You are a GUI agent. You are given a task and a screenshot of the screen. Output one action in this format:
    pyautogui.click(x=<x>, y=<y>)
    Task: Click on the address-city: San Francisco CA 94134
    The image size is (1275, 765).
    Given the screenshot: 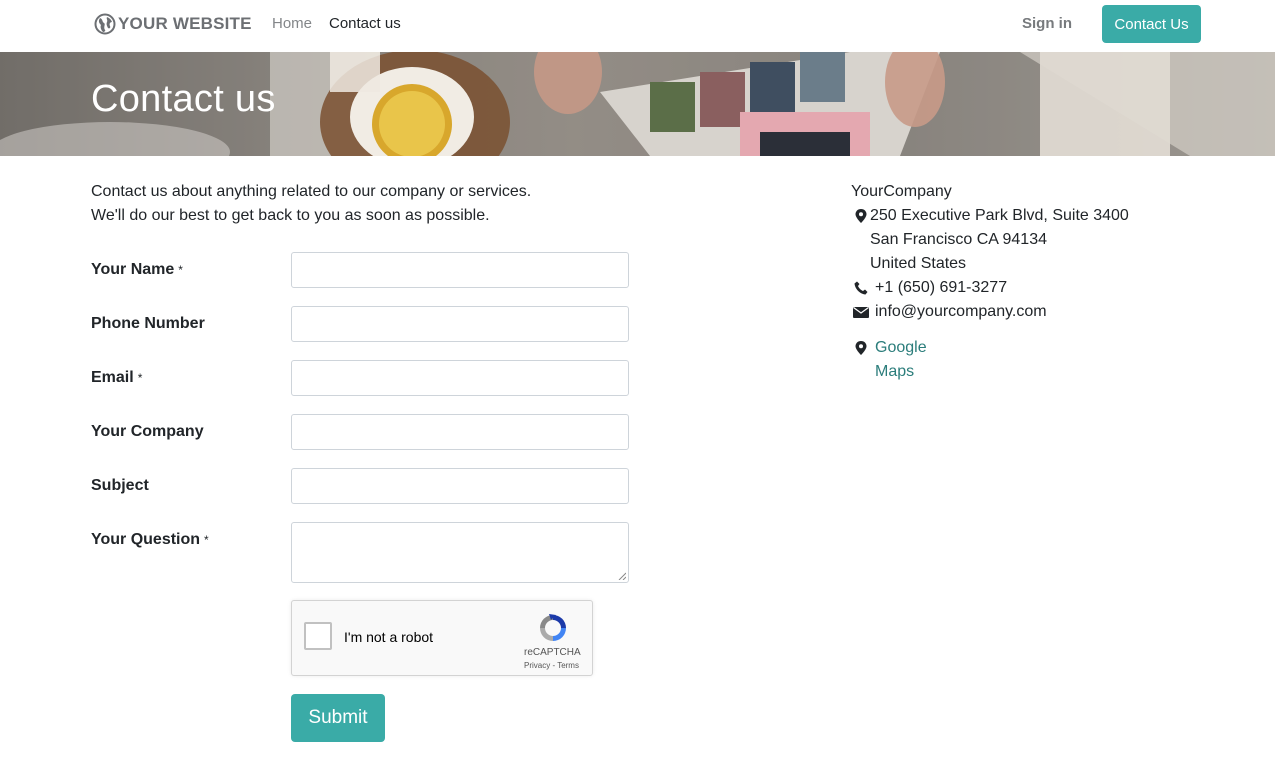 What is the action you would take?
    pyautogui.click(x=958, y=239)
    